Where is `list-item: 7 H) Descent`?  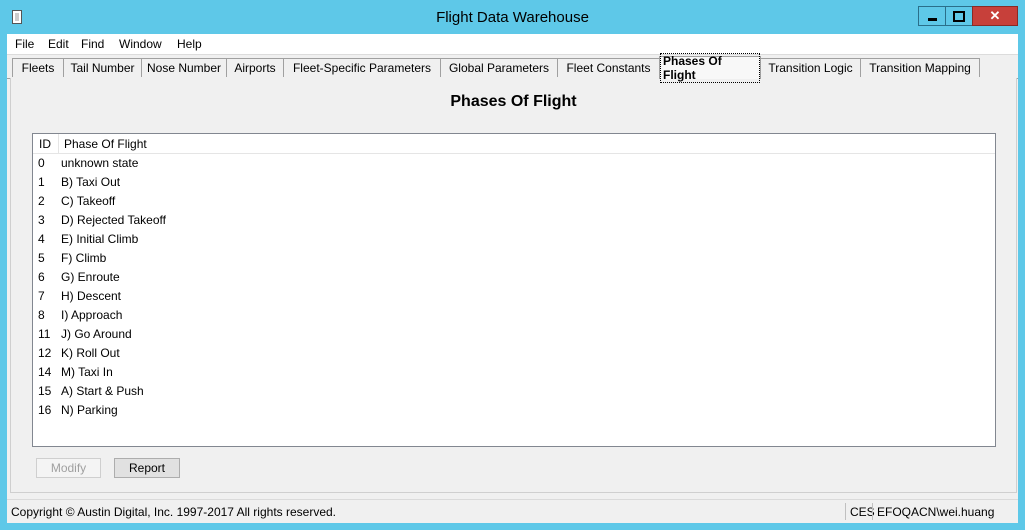 list-item: 7 H) Descent is located at coordinates (513, 295).